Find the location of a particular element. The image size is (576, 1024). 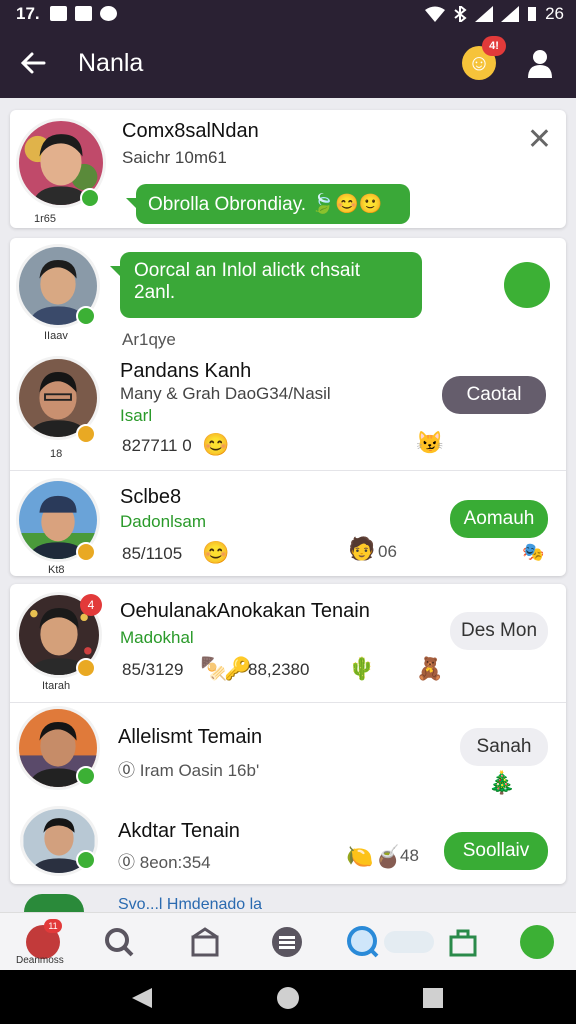

reply-button: Sanah is located at coordinates (504, 747).